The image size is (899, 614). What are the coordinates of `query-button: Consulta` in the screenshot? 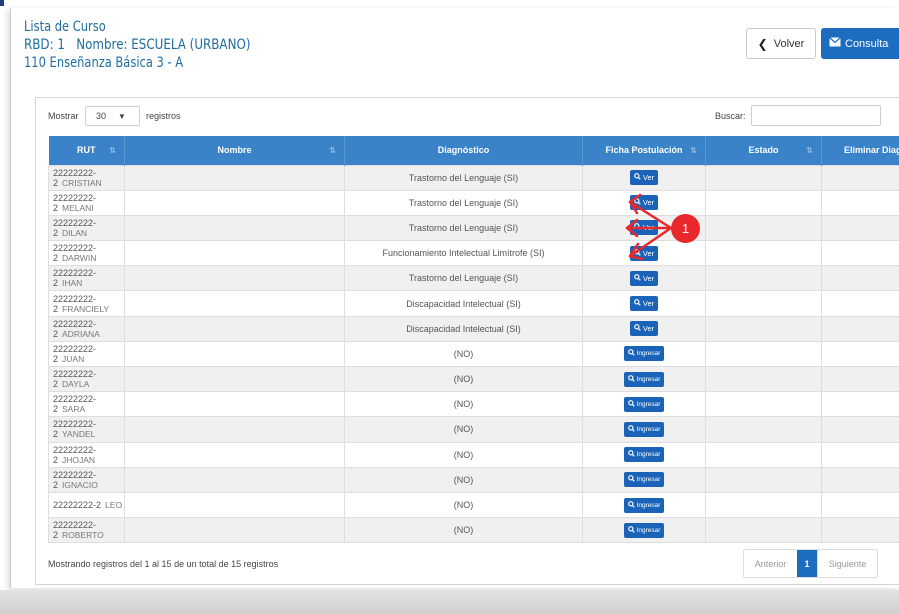 It's located at (860, 43).